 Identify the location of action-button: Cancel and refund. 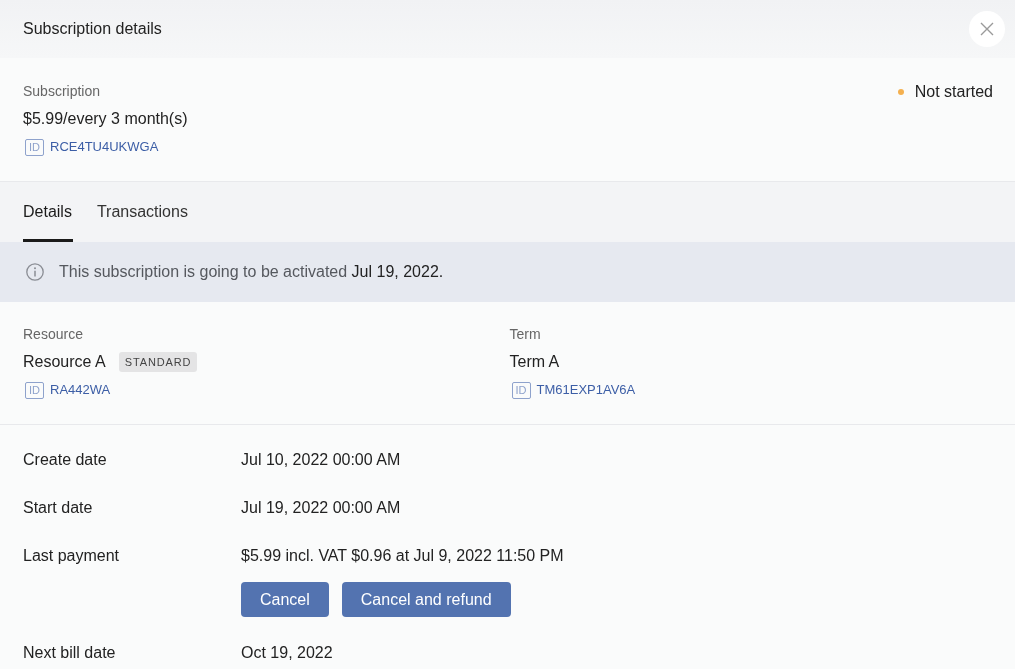
(426, 599).